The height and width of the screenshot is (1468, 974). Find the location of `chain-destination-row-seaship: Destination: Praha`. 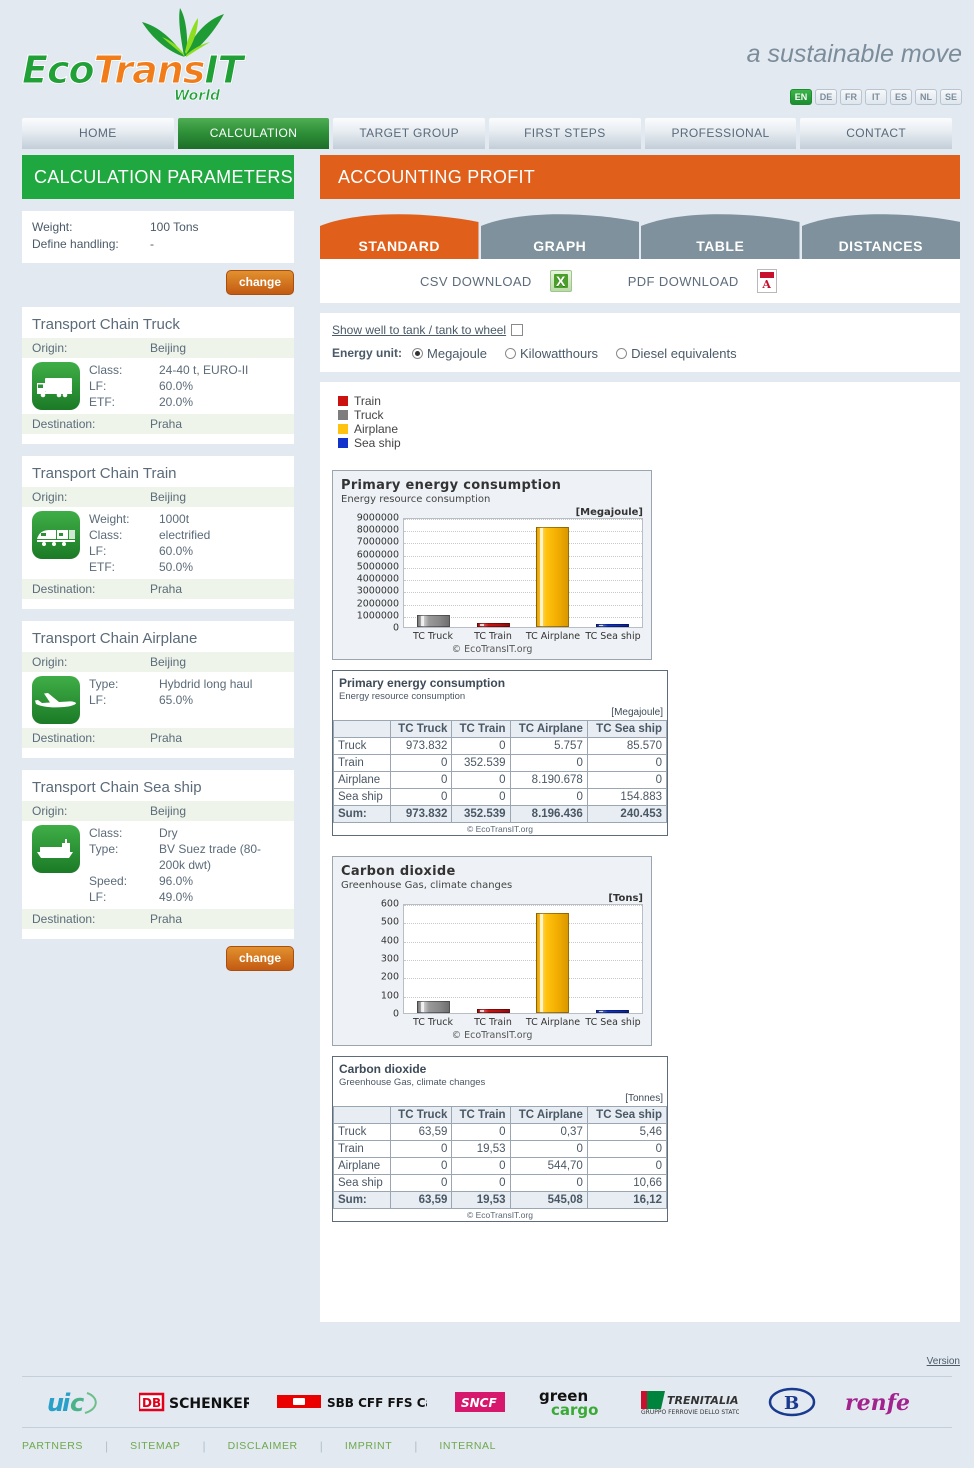

chain-destination-row-seaship: Destination: Praha is located at coordinates (158, 919).